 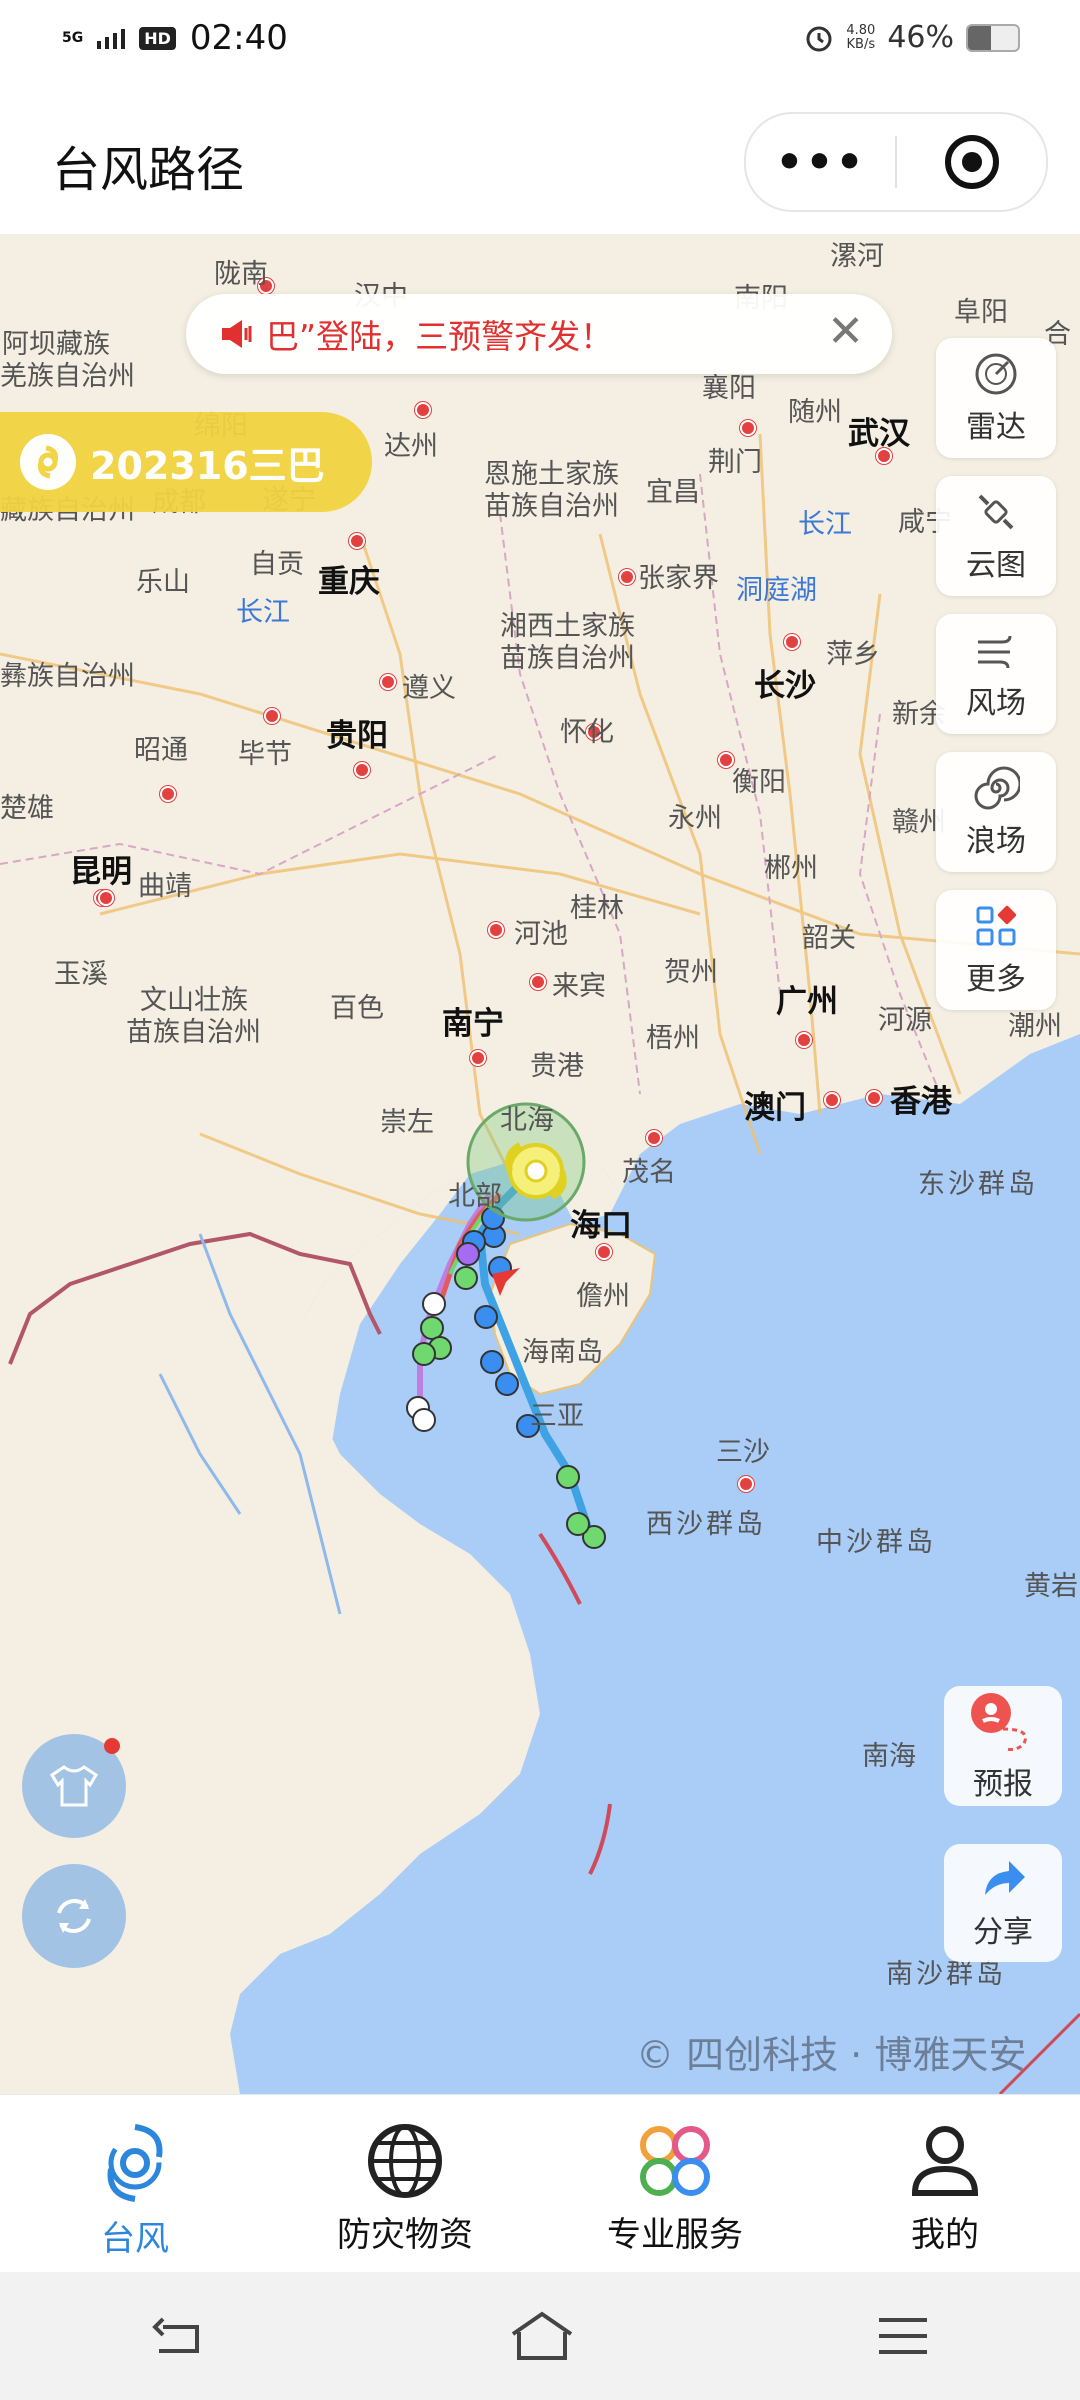 I want to click on system-nav-bar, so click(x=540, y=2336).